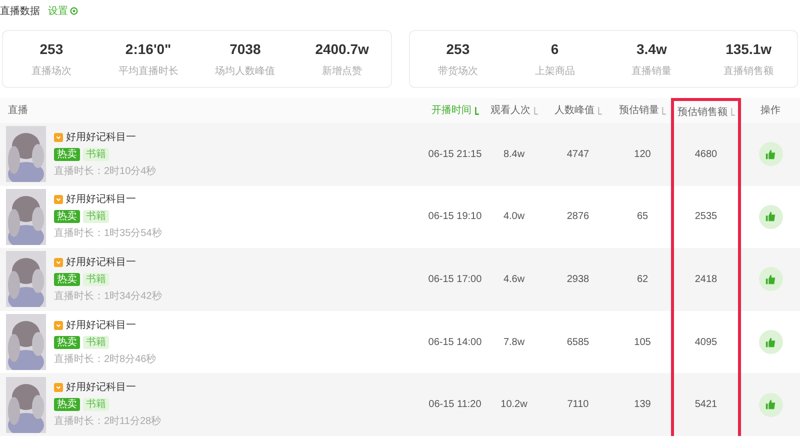 The width and height of the screenshot is (800, 447). Describe the element at coordinates (642, 405) in the screenshot. I see `table-cell-text: 139` at that location.